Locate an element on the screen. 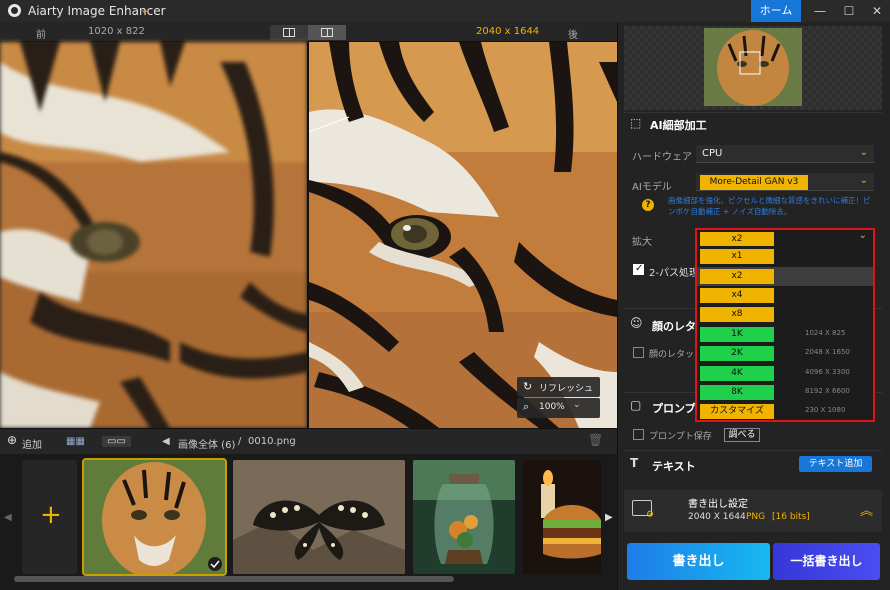  search-button: 調べる is located at coordinates (742, 435).